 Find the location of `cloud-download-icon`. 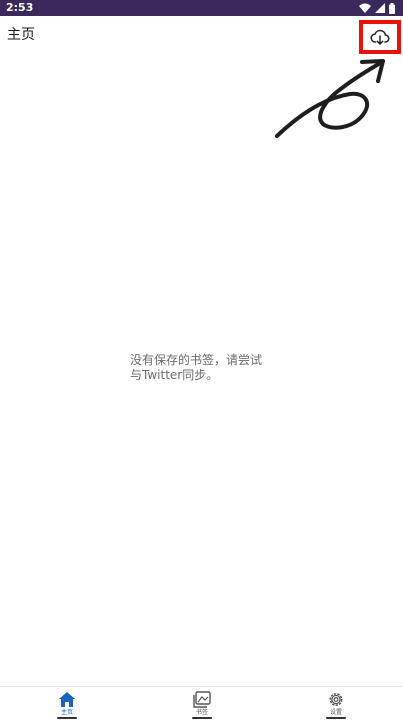

cloud-download-icon is located at coordinates (380, 37).